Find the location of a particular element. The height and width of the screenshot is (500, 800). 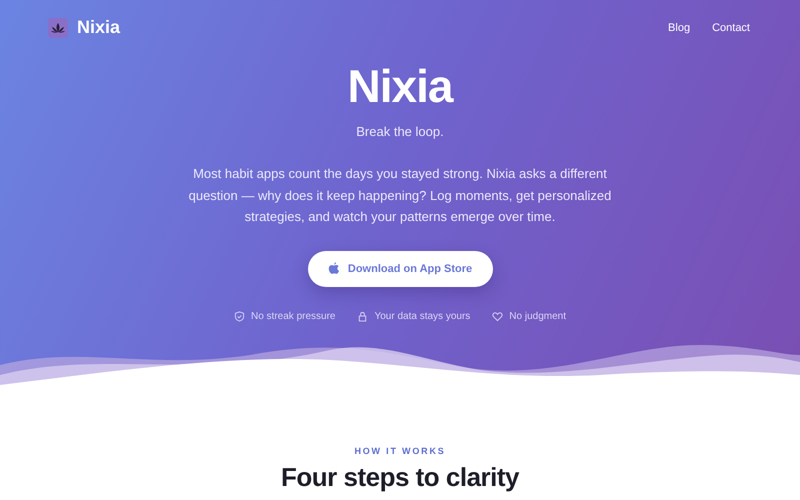

apple-icon is located at coordinates (334, 268).